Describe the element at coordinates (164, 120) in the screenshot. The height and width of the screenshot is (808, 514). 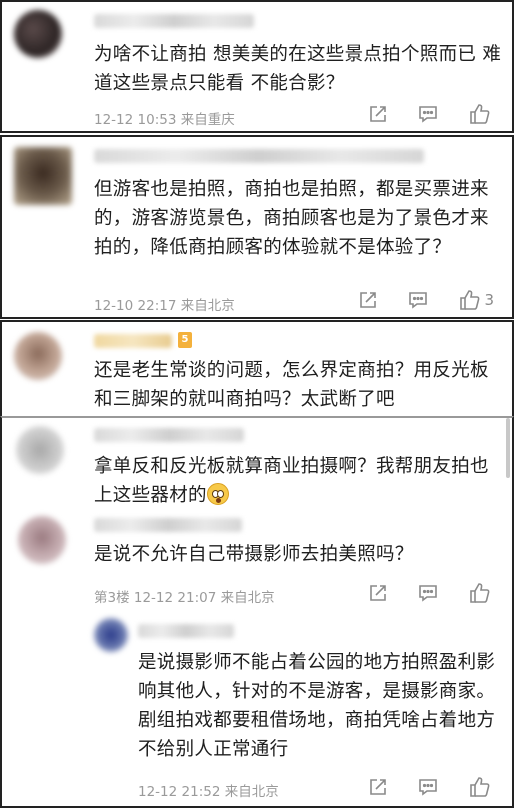
I see `comment-meta: 12-12 10:53 来自重庆` at that location.